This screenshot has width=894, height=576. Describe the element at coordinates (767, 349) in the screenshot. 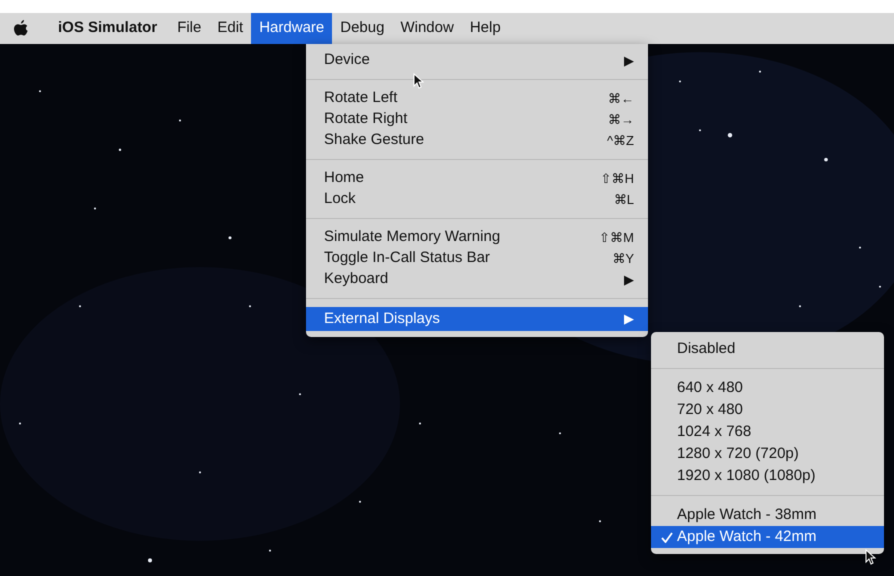

I see `menu-item: Disabled` at that location.